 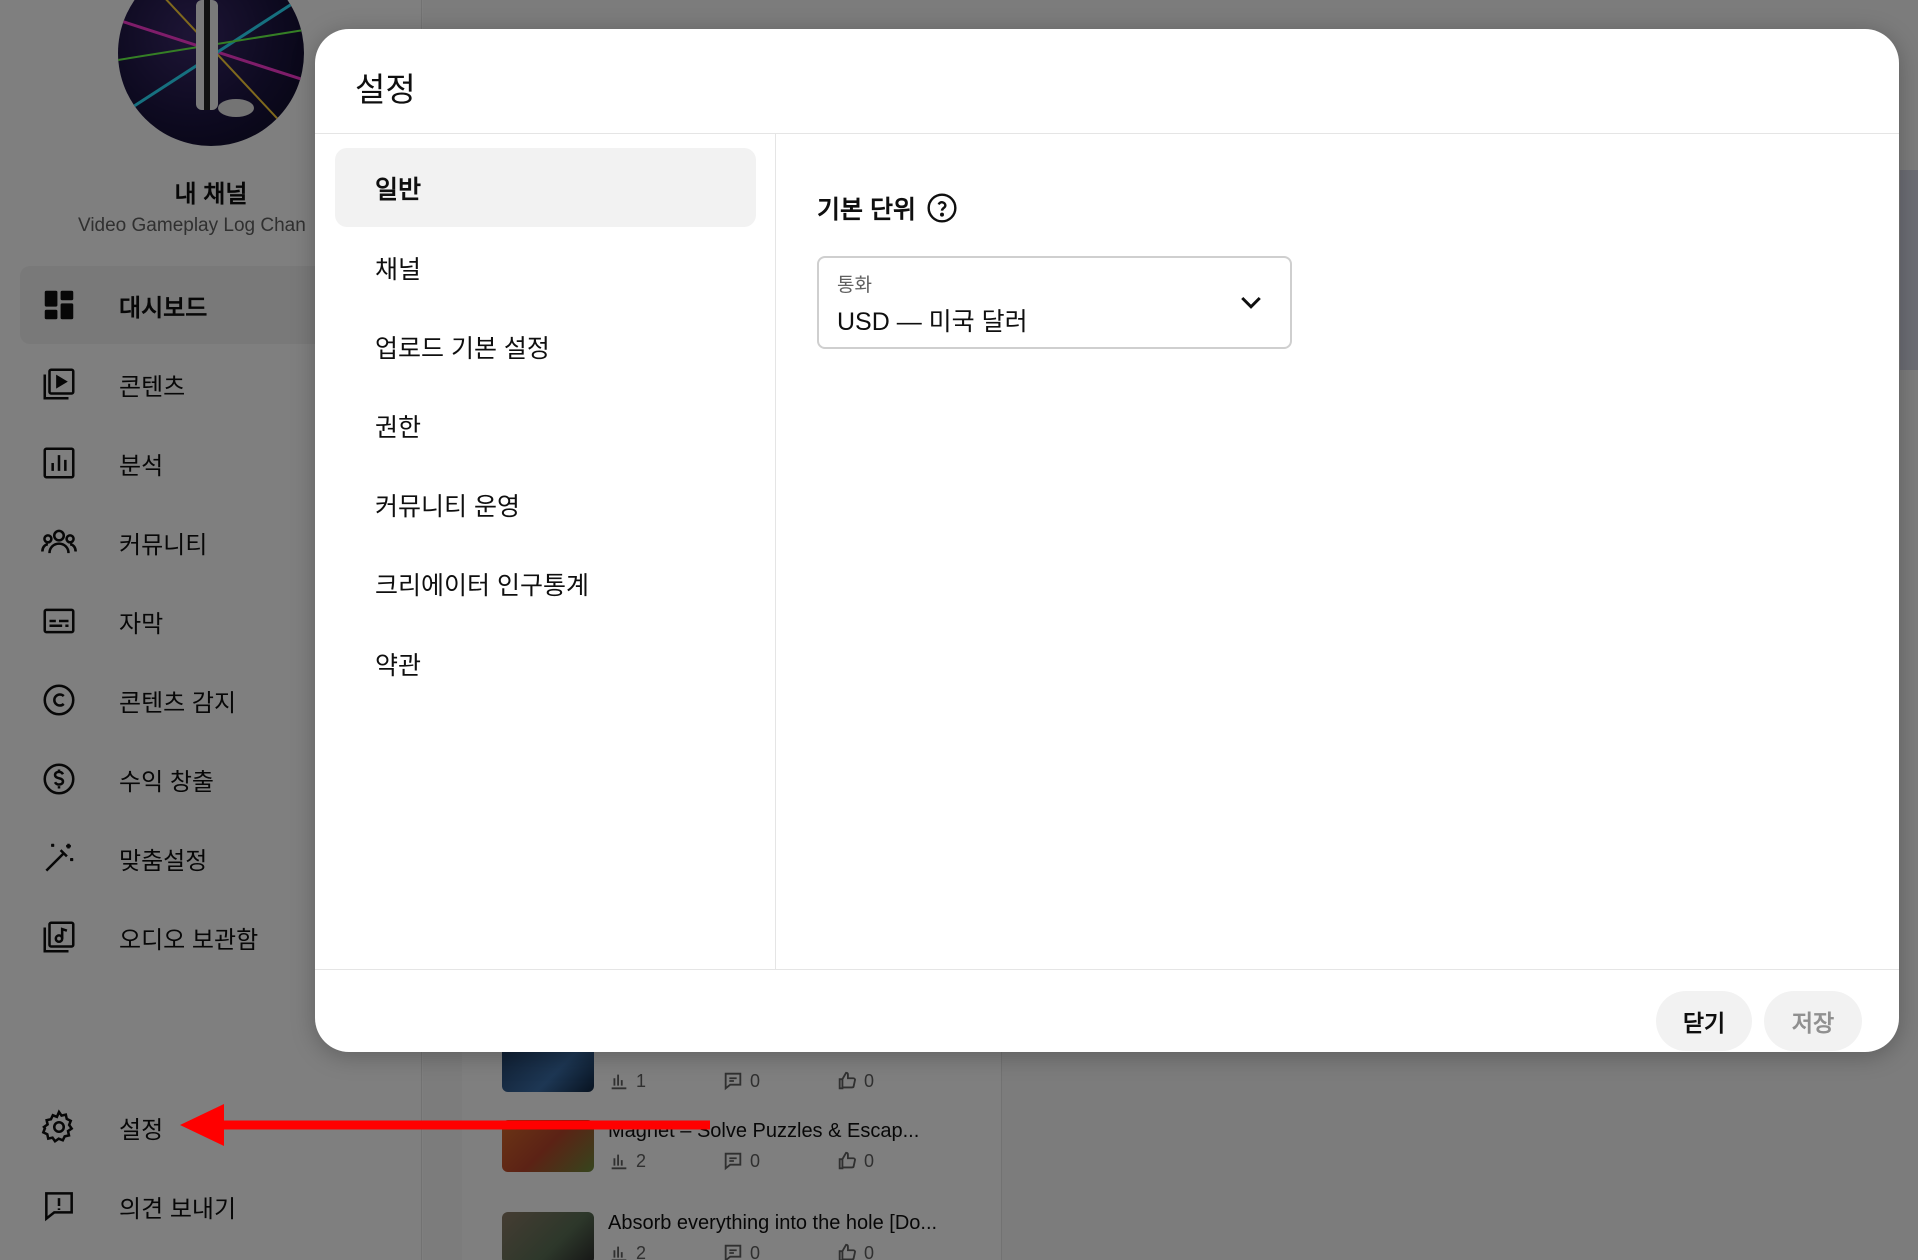 What do you see at coordinates (1251, 302) in the screenshot?
I see `chevron-down-icon` at bounding box center [1251, 302].